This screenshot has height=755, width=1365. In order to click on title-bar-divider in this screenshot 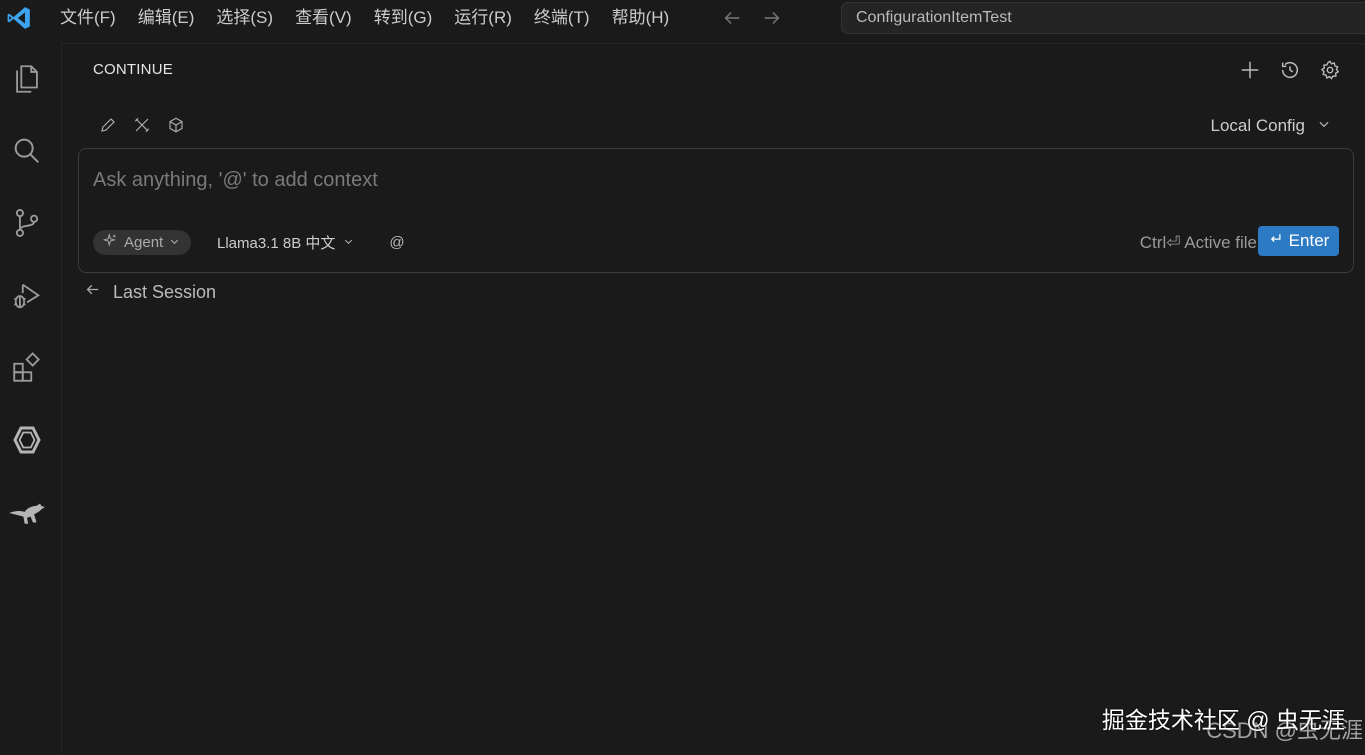, I will do `click(682, 43)`.